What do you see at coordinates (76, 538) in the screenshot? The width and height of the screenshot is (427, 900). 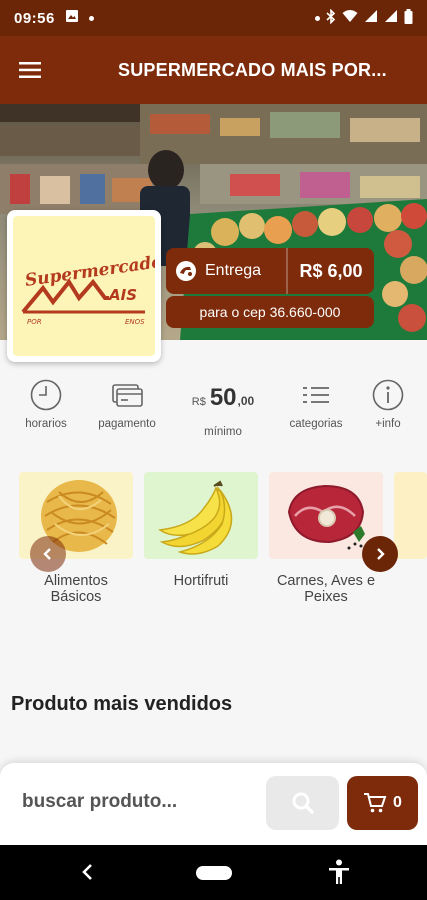 I see `category-item: Alimentos Básicos` at bounding box center [76, 538].